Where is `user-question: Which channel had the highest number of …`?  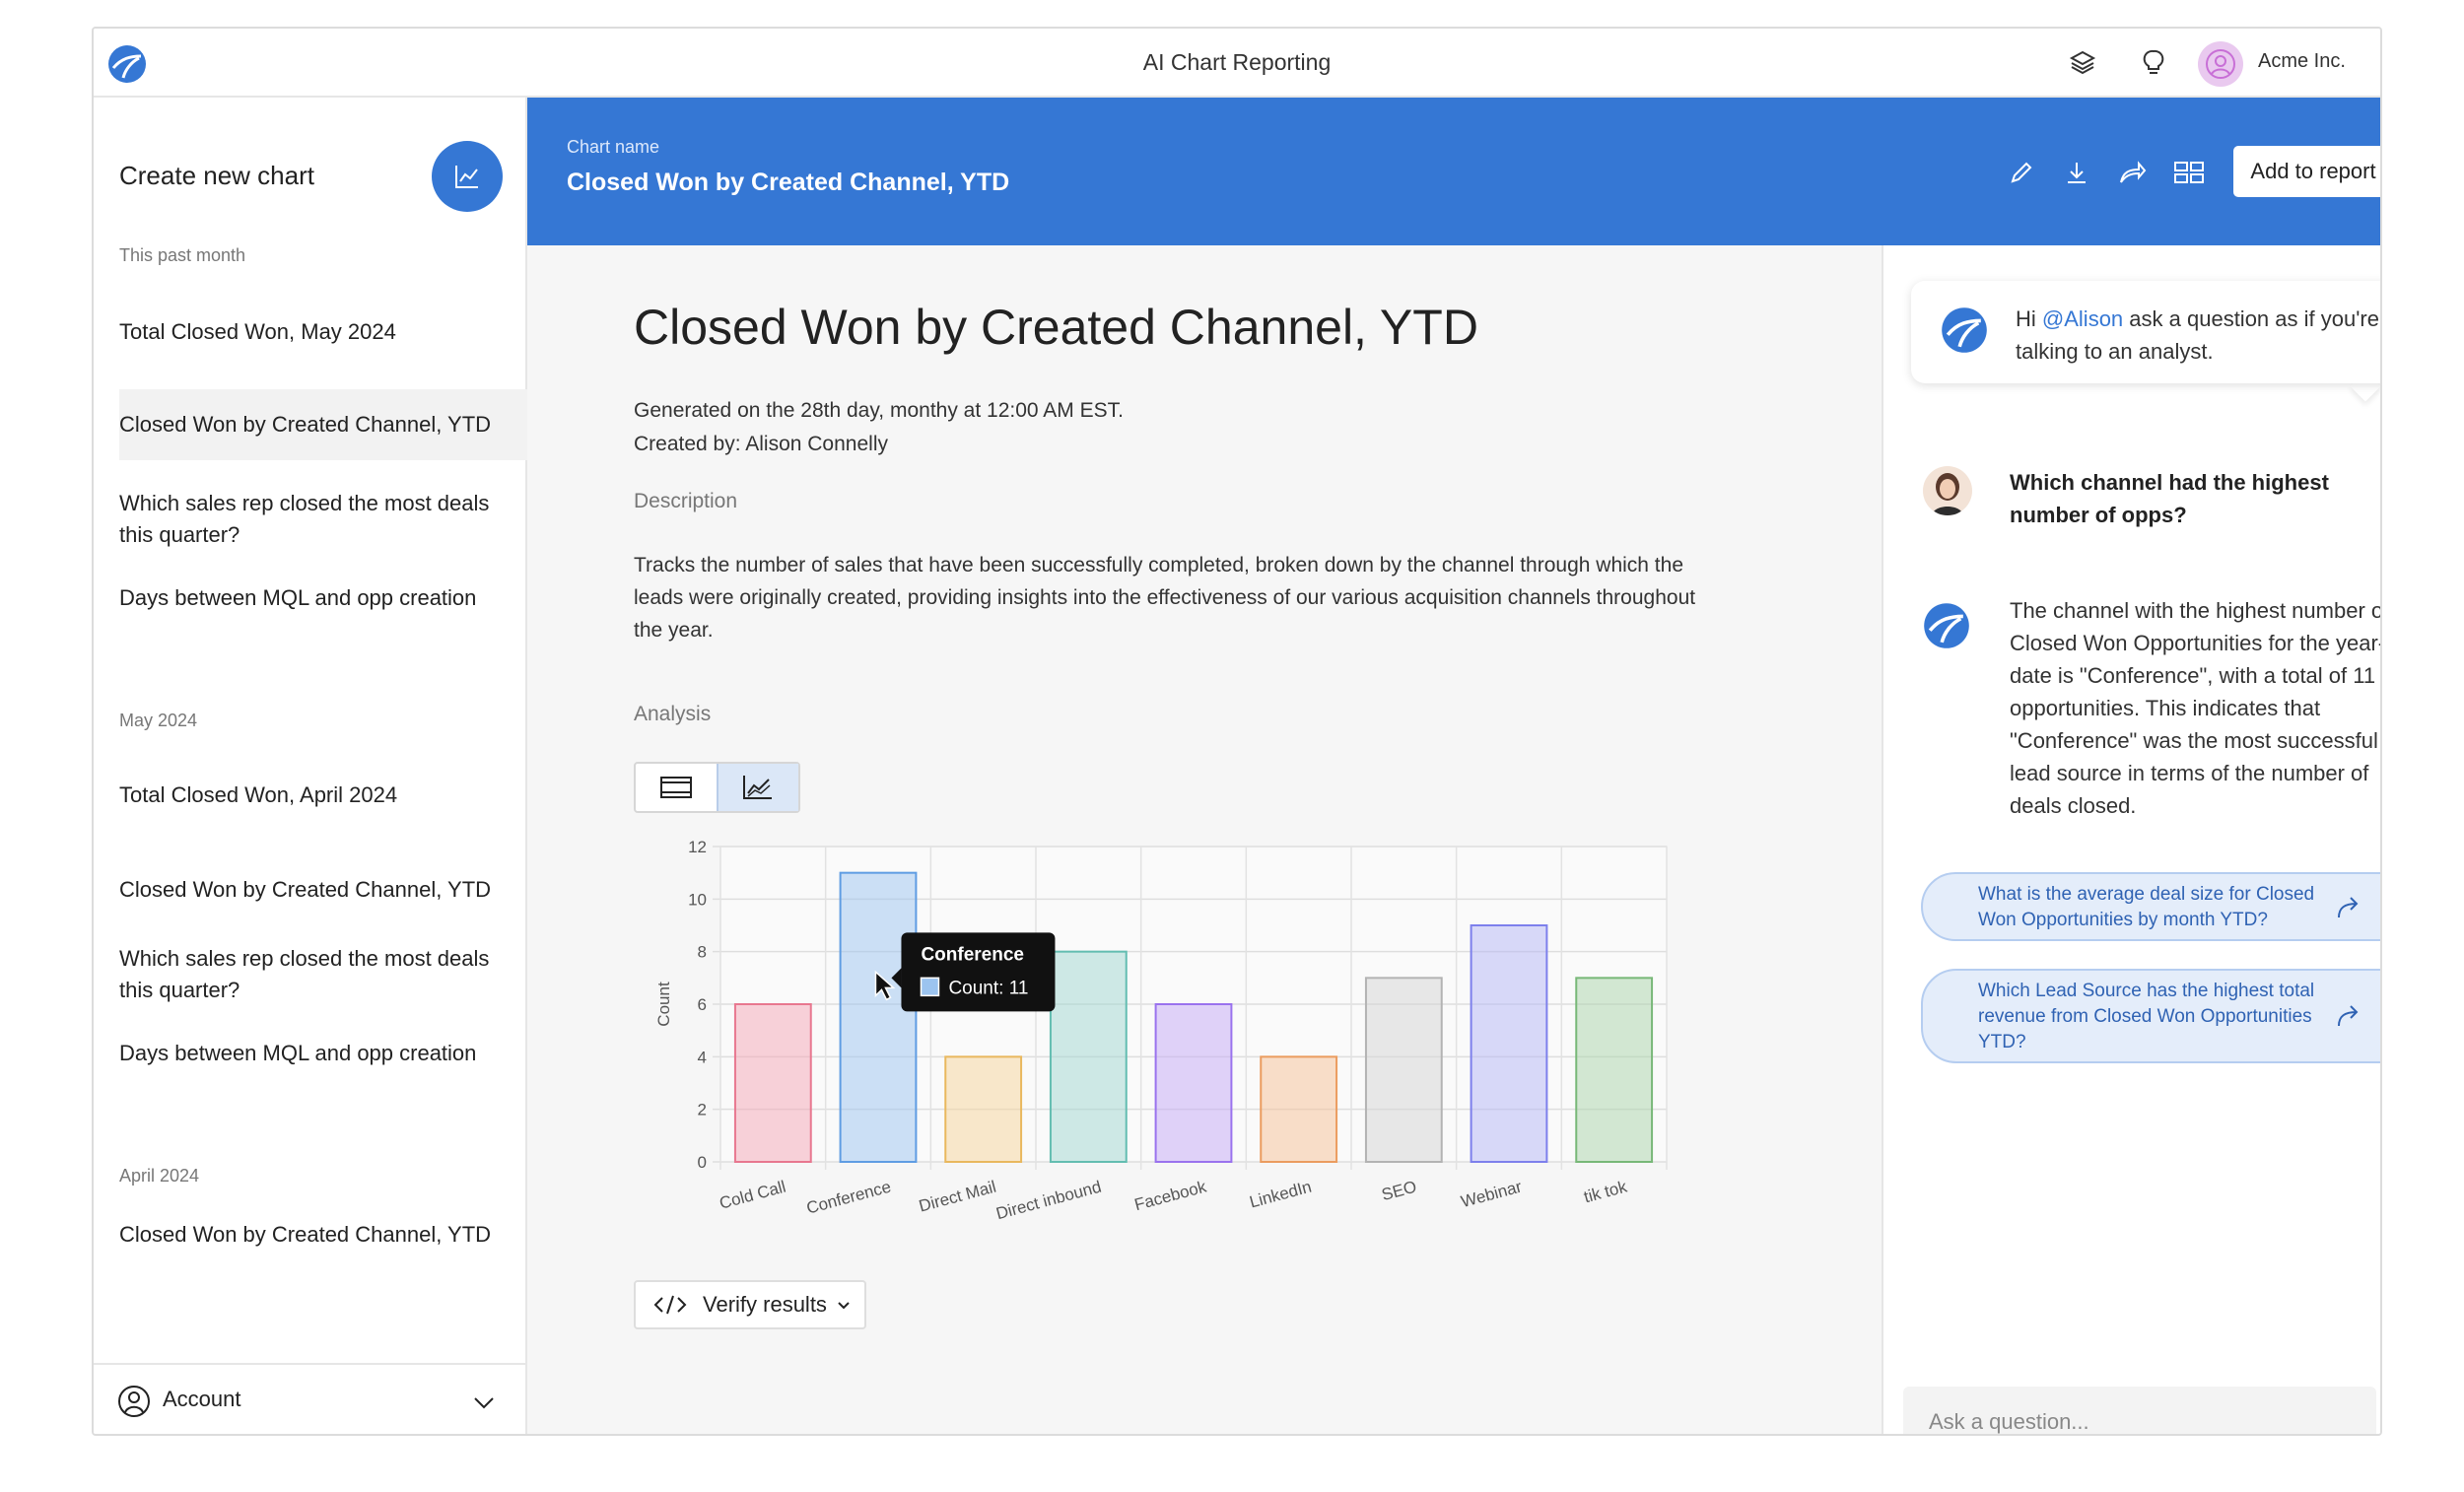 user-question: Which channel had the highest number of … is located at coordinates (2169, 498).